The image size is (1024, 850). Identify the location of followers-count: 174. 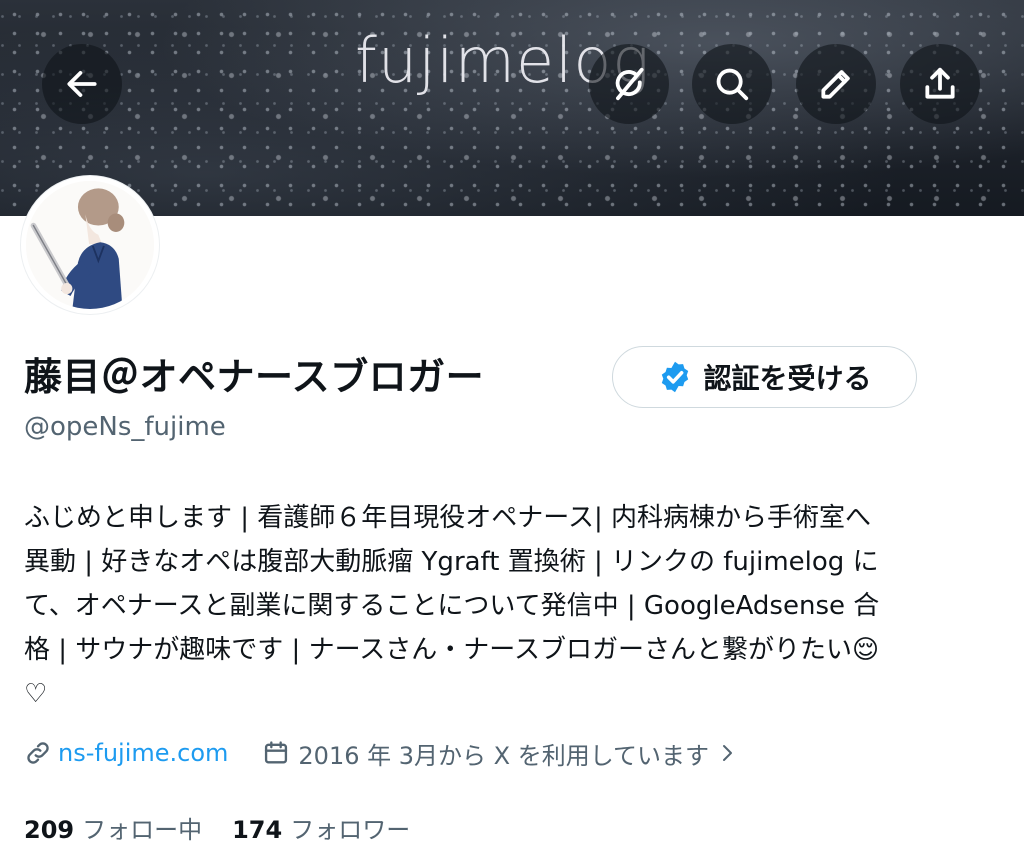
(257, 830).